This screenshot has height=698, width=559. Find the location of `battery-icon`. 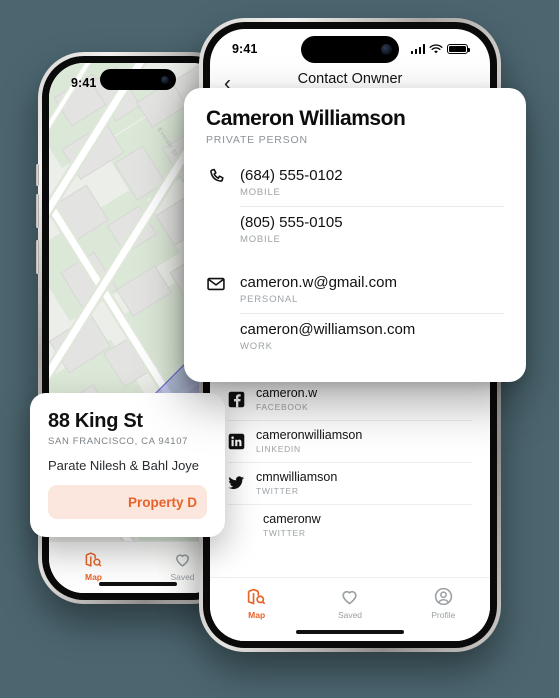

battery-icon is located at coordinates (458, 49).